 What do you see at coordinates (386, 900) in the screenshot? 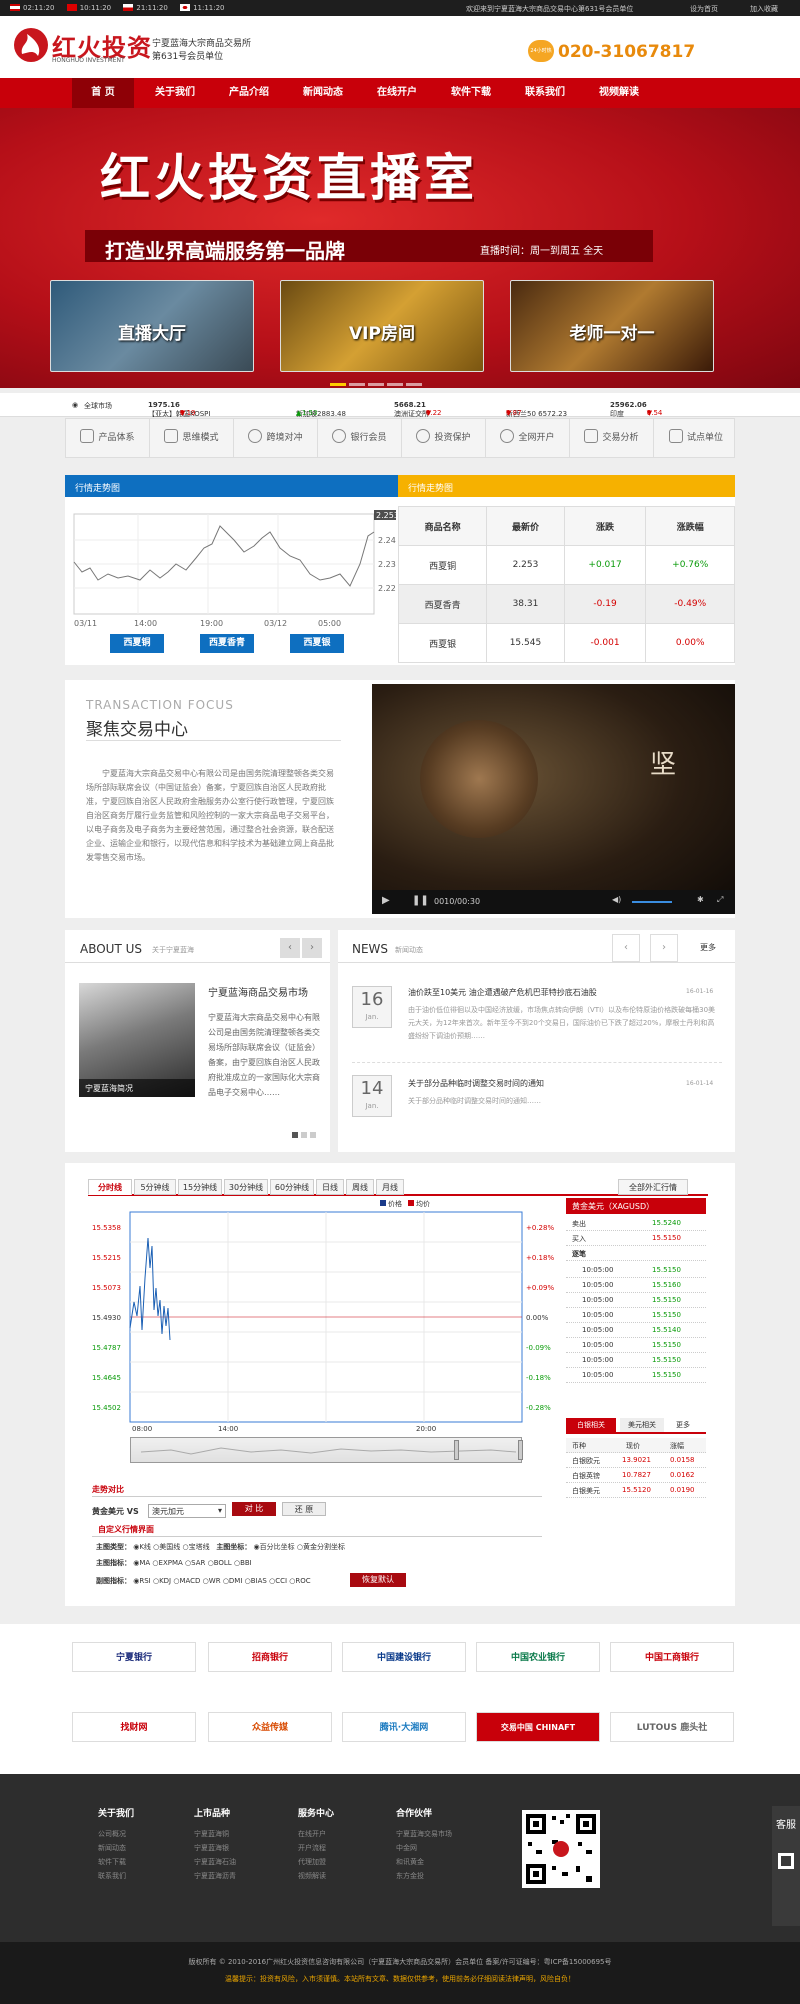
I see `play-icon: ▶` at bounding box center [386, 900].